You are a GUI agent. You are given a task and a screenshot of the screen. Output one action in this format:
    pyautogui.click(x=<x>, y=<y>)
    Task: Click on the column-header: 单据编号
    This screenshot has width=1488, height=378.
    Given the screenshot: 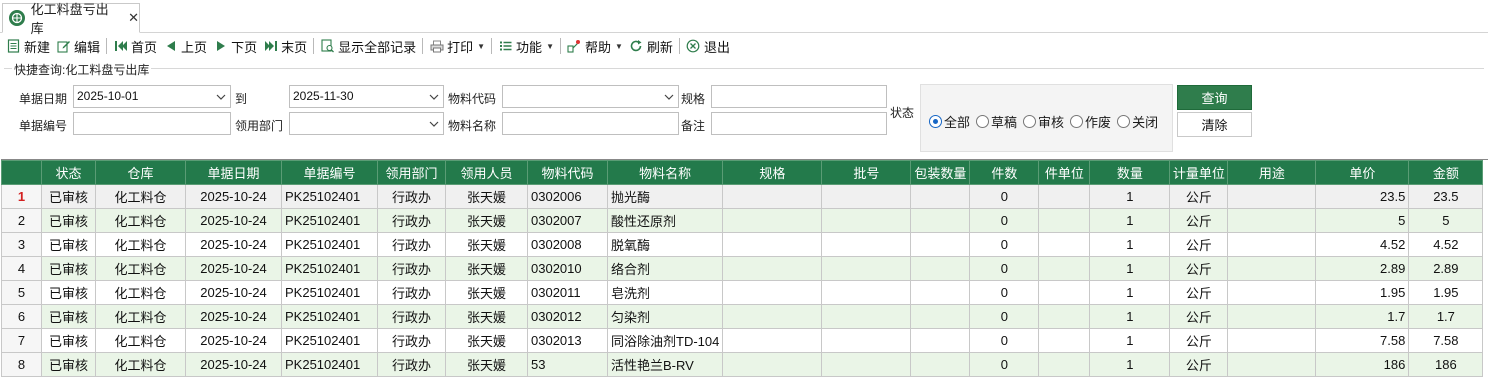 What is the action you would take?
    pyautogui.click(x=329, y=172)
    